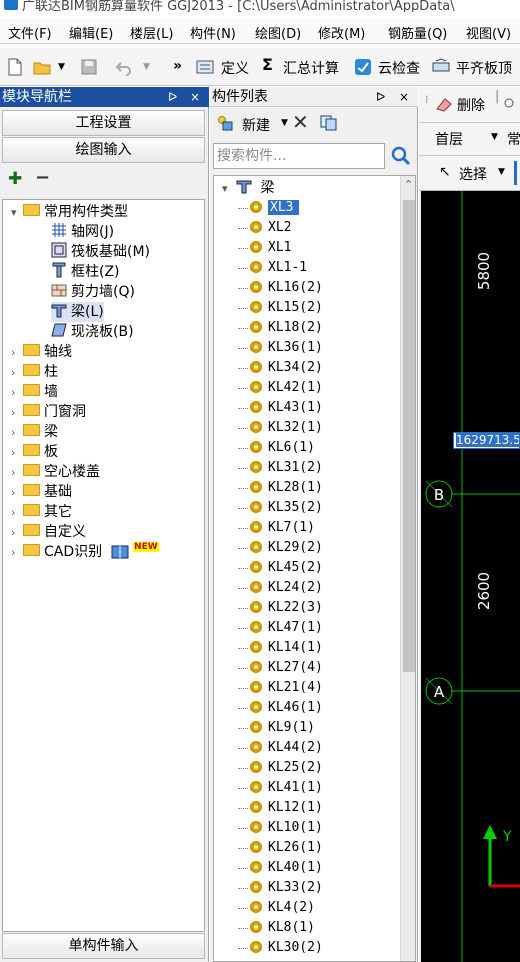  Describe the element at coordinates (280, 788) in the screenshot. I see `list-item: KL41(1)` at that location.